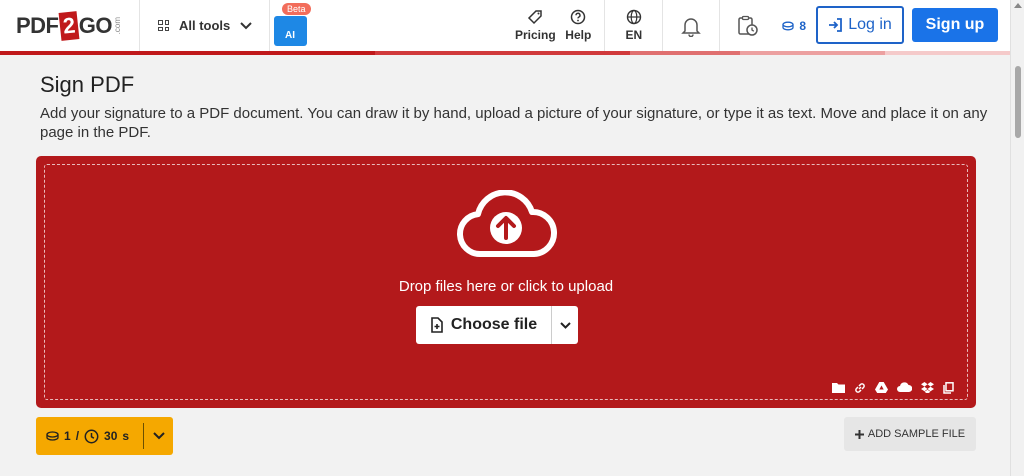 The image size is (1024, 476). I want to click on logo-text-pdf: PDF, so click(37, 25).